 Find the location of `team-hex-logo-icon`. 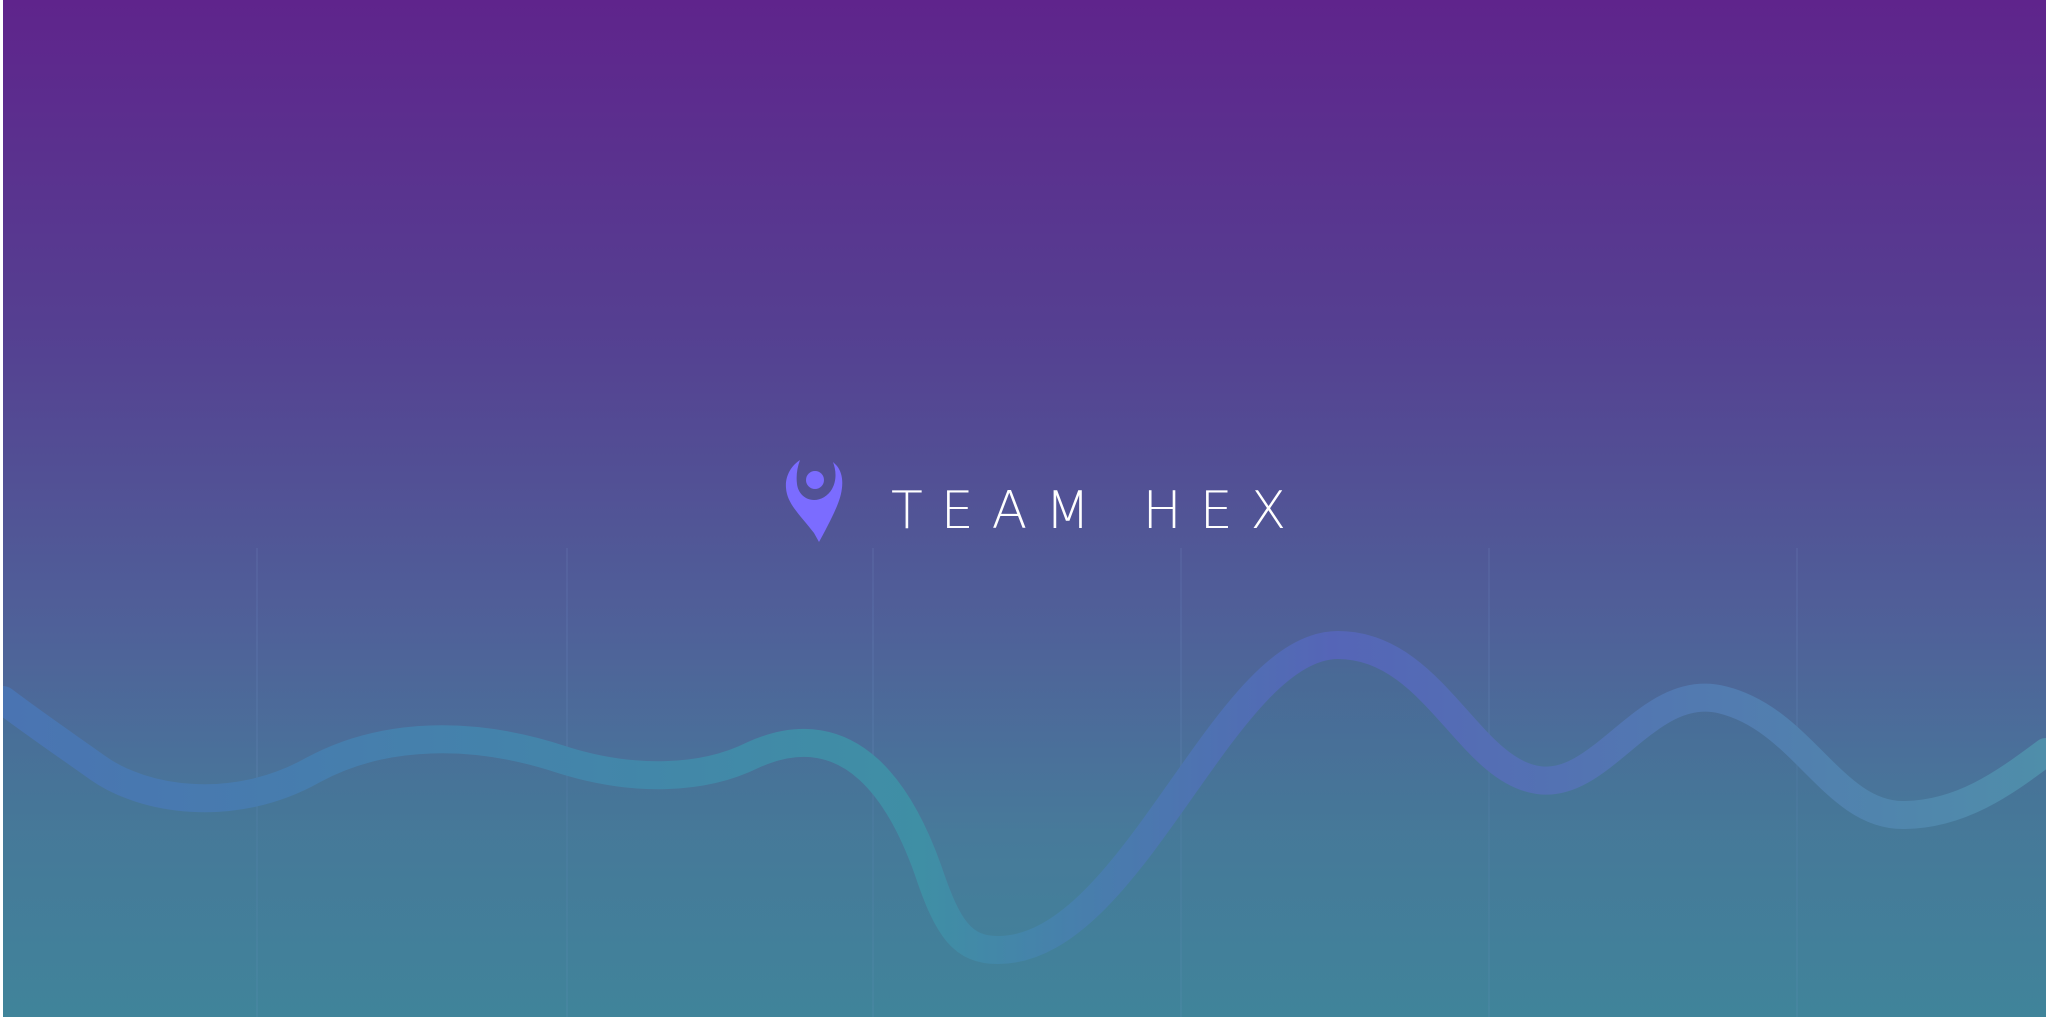

team-hex-logo-icon is located at coordinates (814, 501).